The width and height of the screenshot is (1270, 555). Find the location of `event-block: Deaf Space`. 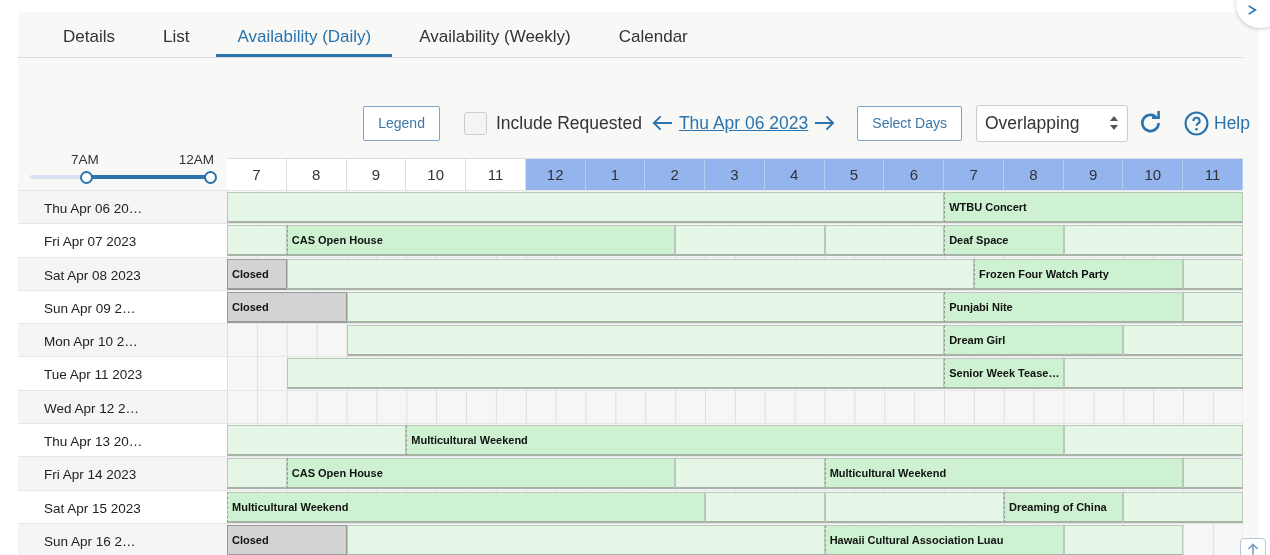

event-block: Deaf Space is located at coordinates (1004, 241).